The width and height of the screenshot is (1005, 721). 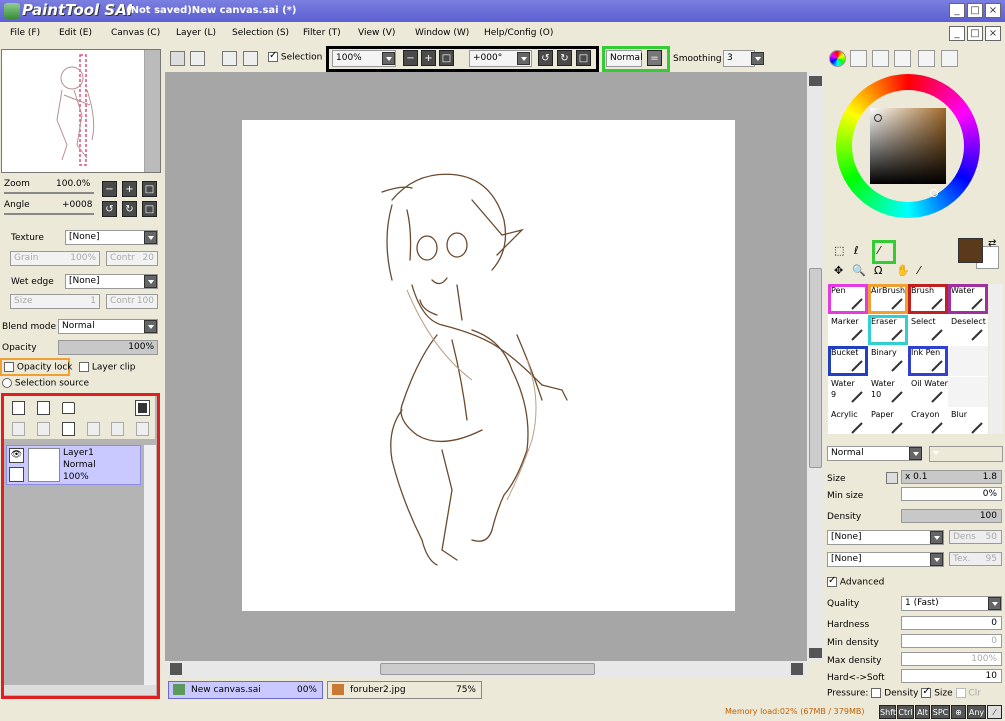 What do you see at coordinates (878, 270) in the screenshot?
I see `rotate-tool-icon: Ω` at bounding box center [878, 270].